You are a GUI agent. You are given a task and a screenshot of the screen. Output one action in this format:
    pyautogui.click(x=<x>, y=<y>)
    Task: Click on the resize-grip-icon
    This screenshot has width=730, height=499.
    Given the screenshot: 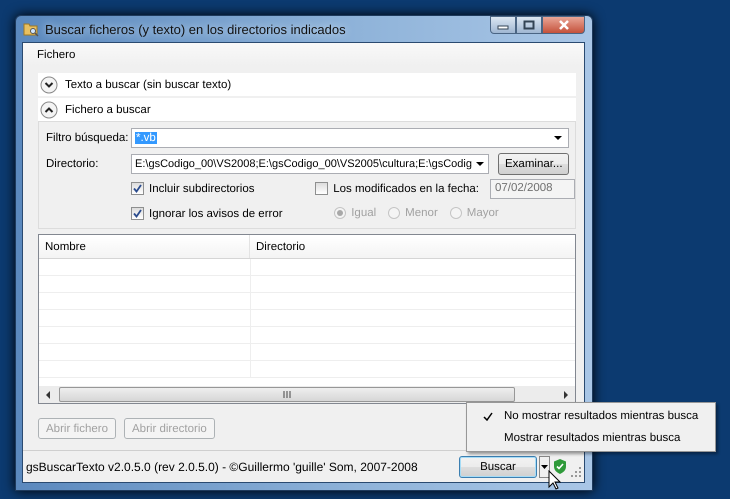 What is the action you would take?
    pyautogui.click(x=576, y=471)
    